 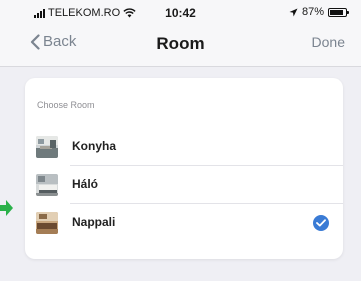 What do you see at coordinates (184, 223) in the screenshot?
I see `room-option-nappali: Nappali` at bounding box center [184, 223].